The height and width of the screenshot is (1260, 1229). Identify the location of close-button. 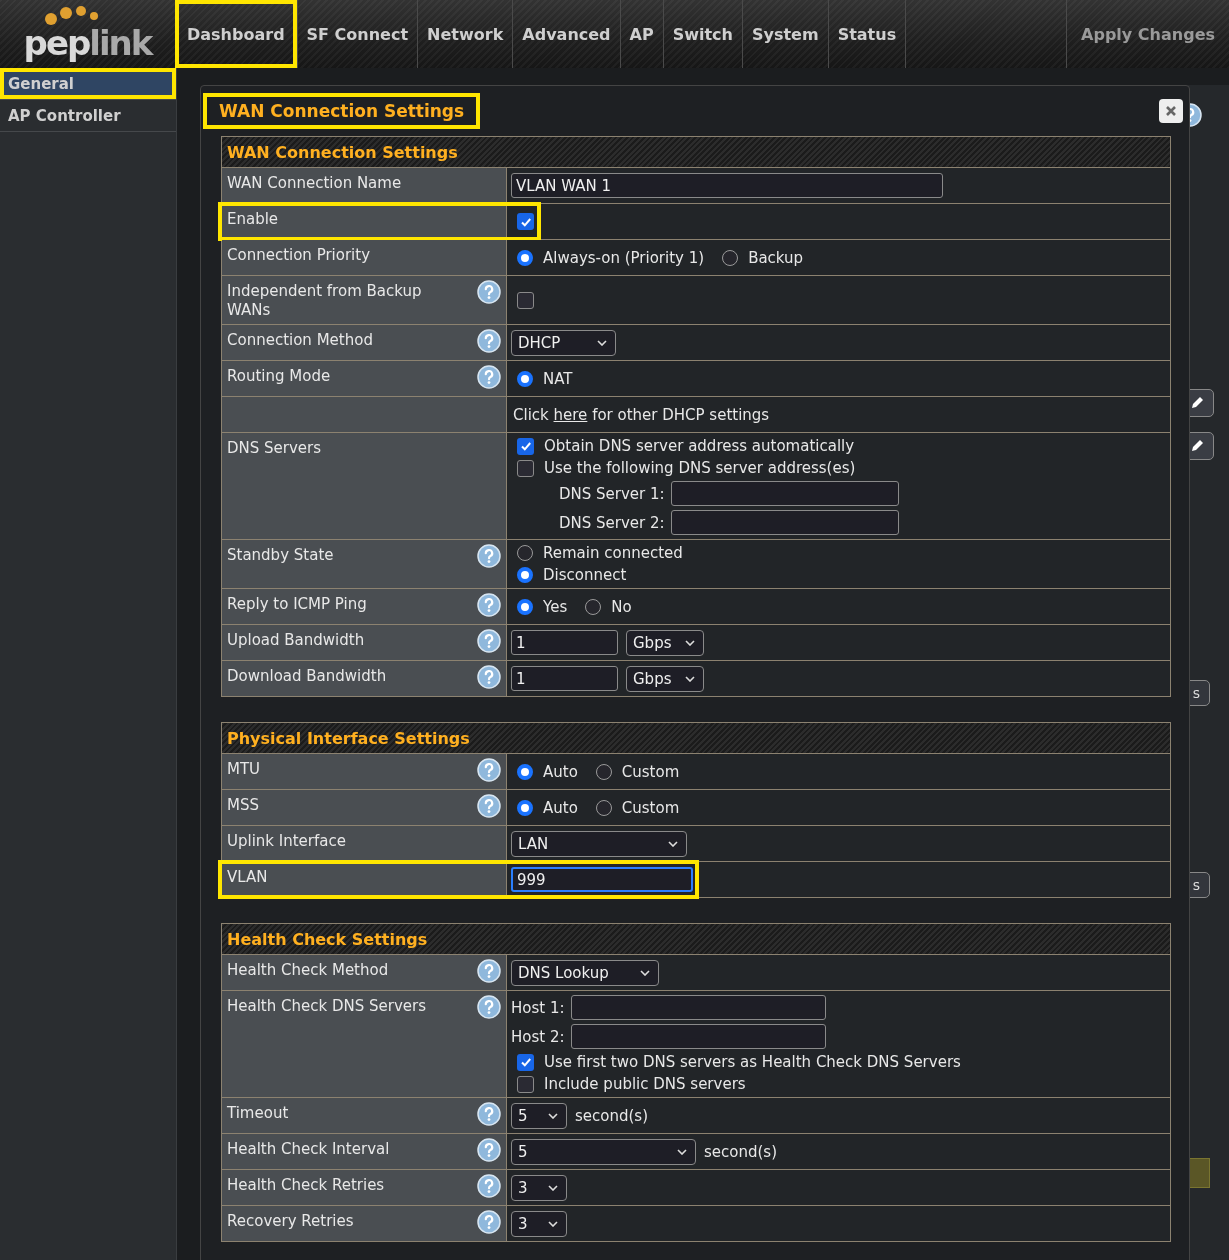
(1171, 111).